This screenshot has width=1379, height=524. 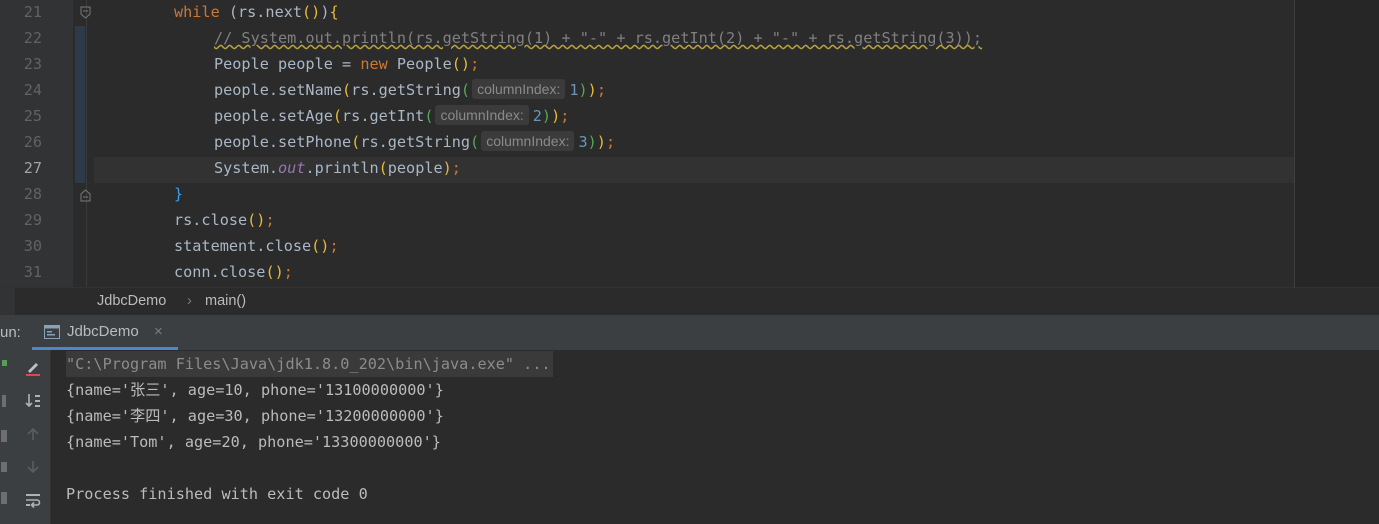 What do you see at coordinates (7, 302) in the screenshot?
I see `breadcrumb-left-strip` at bounding box center [7, 302].